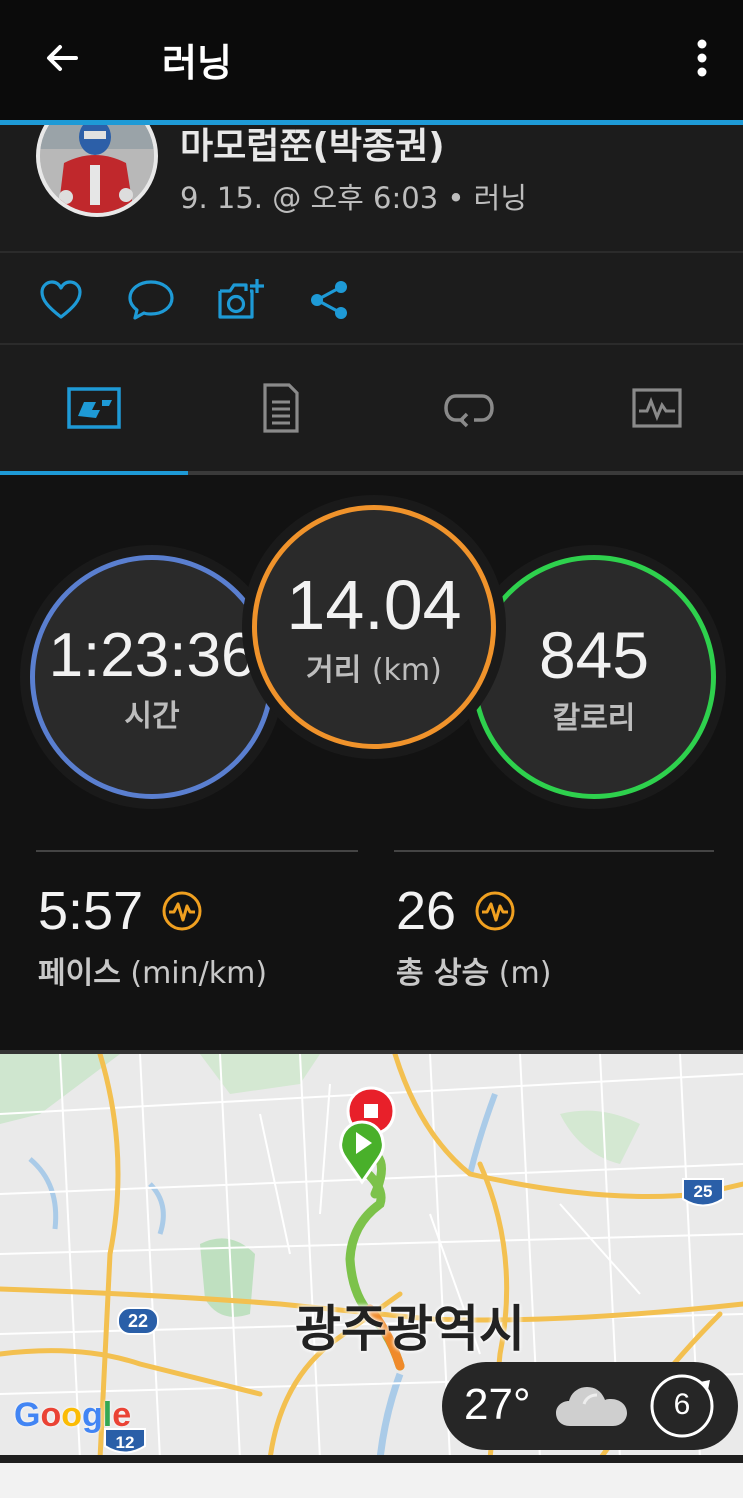 The height and width of the screenshot is (1498, 743). Describe the element at coordinates (410, 1329) in the screenshot. I see `city-label: 광주광역시` at that location.